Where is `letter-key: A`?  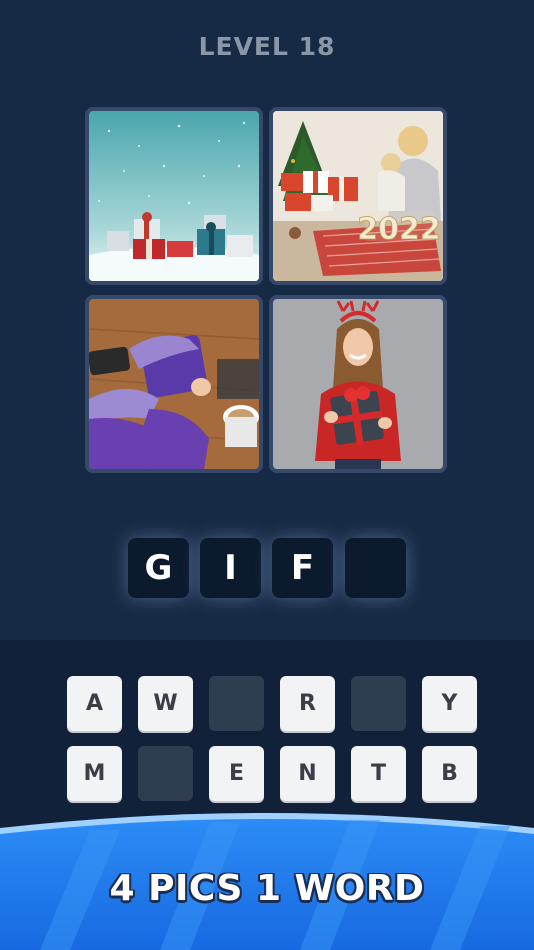 letter-key: A is located at coordinates (94, 703).